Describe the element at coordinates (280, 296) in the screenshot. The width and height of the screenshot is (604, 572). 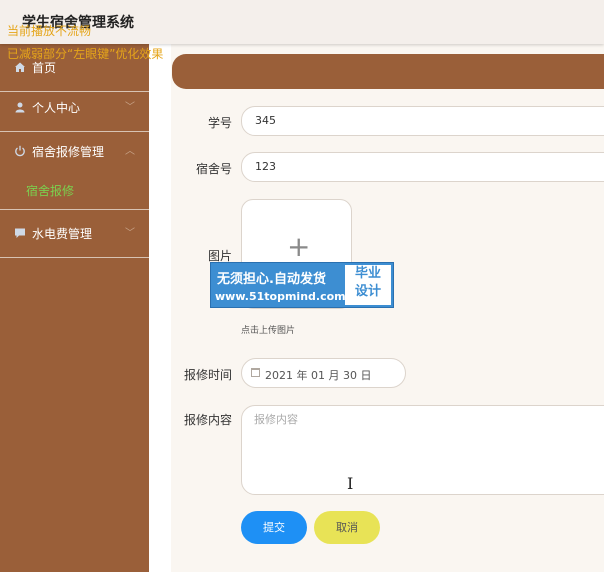
I see `watermark-url: www.51topmind.com` at that location.